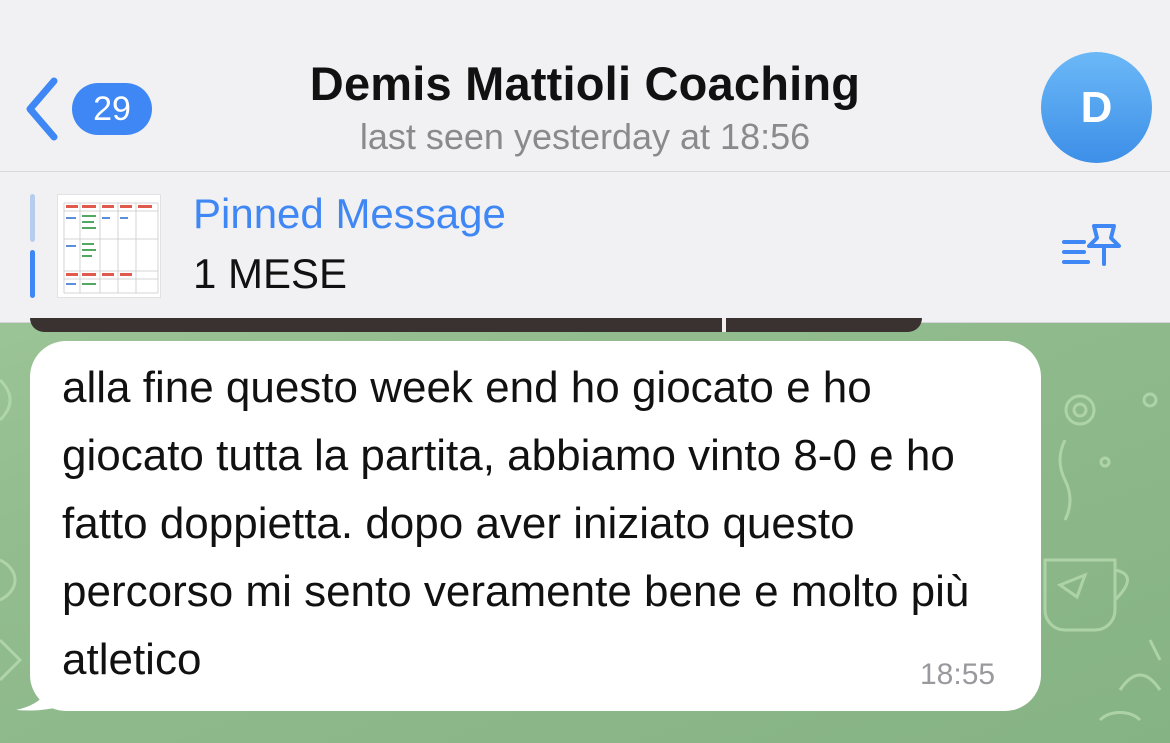  Describe the element at coordinates (32, 218) in the screenshot. I see `pin-indicator-inactive` at that location.